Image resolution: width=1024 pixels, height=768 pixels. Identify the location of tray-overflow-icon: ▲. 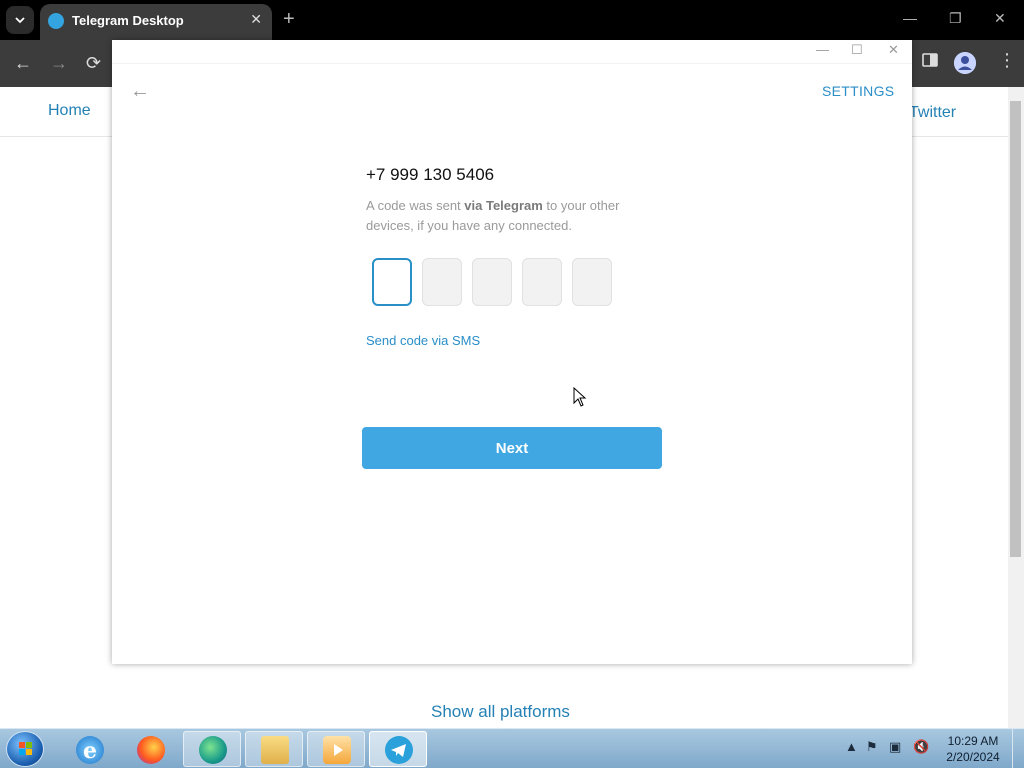
(851, 746).